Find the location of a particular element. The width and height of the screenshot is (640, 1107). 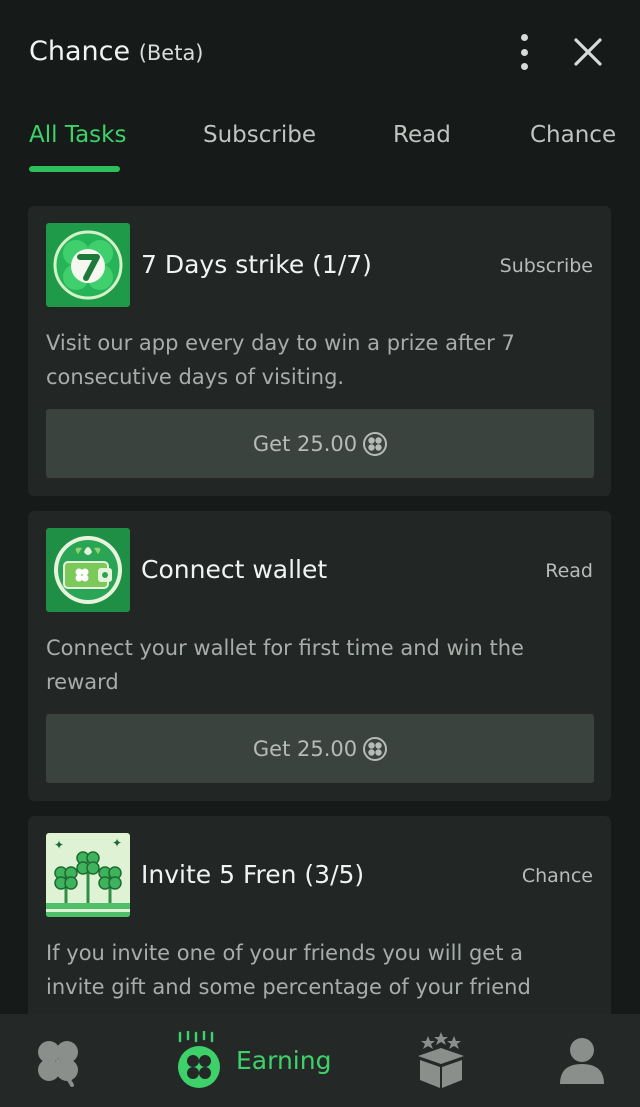

lucky-seven-clover-icon is located at coordinates (88, 265).